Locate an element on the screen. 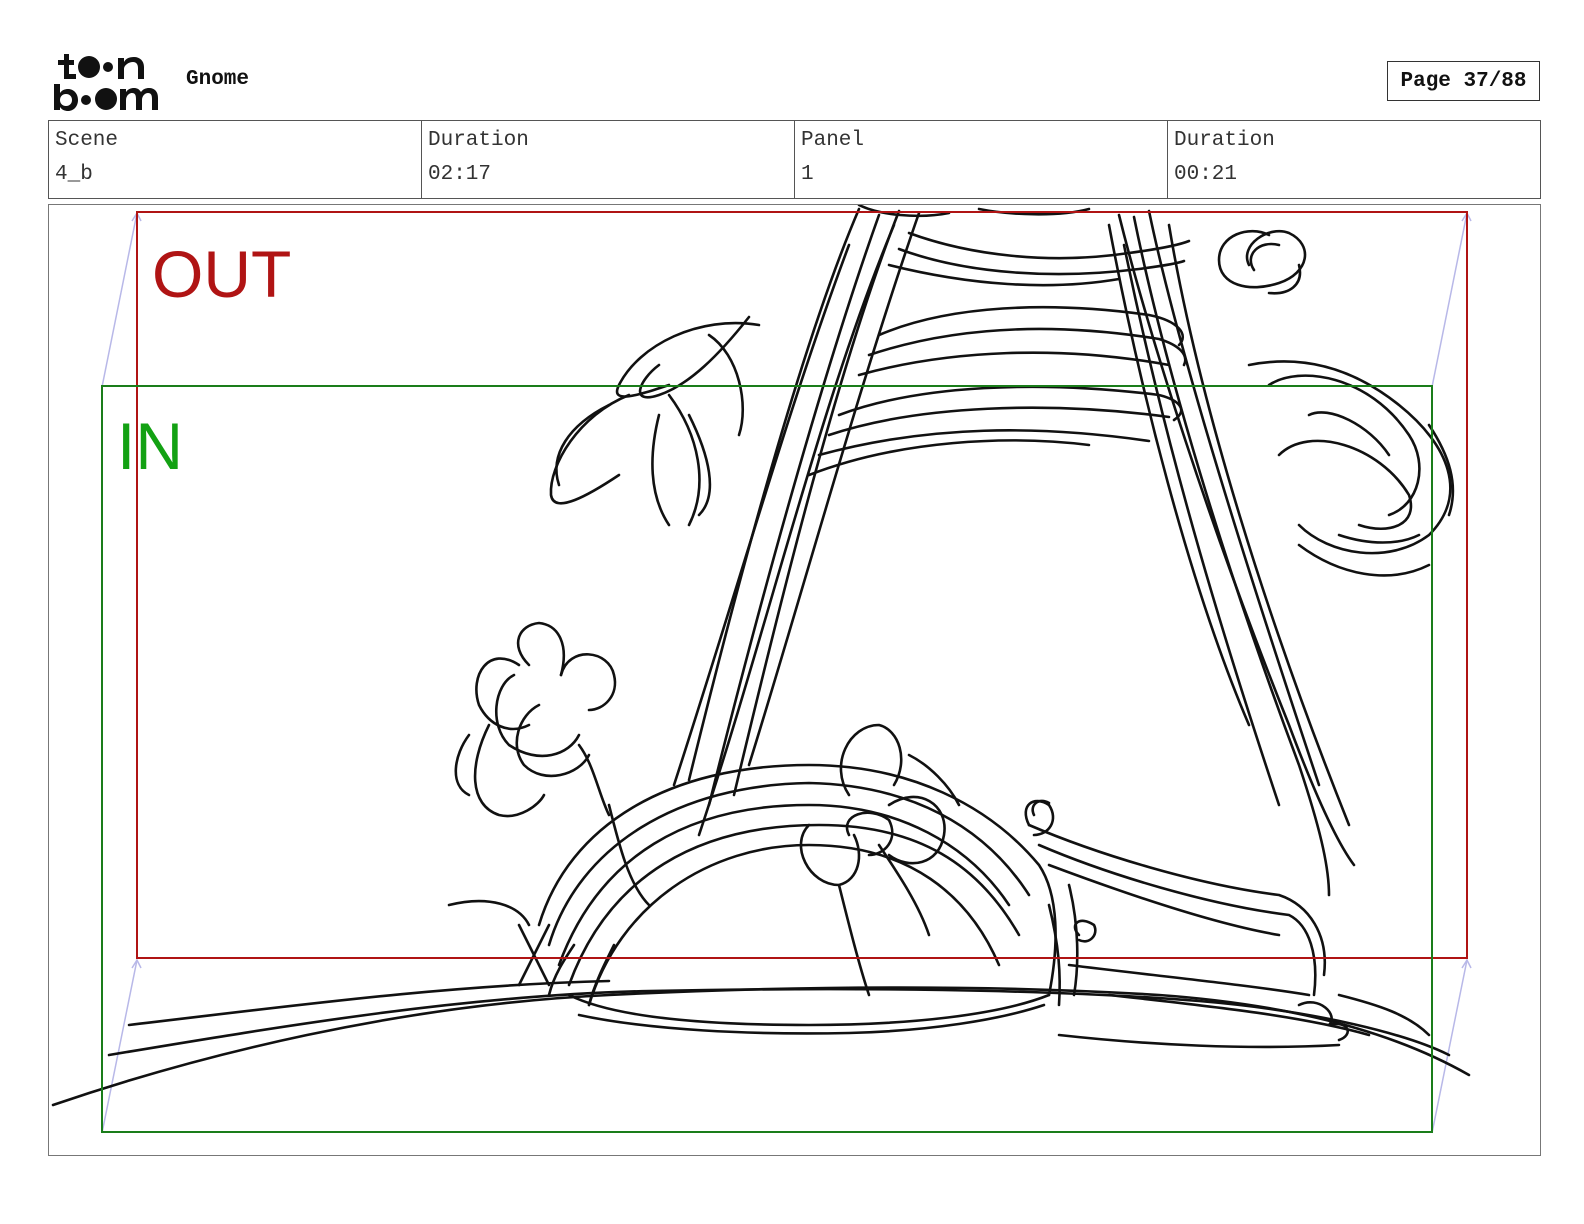 The image size is (1584, 1224). scene-duration-label: Duration is located at coordinates (478, 140).